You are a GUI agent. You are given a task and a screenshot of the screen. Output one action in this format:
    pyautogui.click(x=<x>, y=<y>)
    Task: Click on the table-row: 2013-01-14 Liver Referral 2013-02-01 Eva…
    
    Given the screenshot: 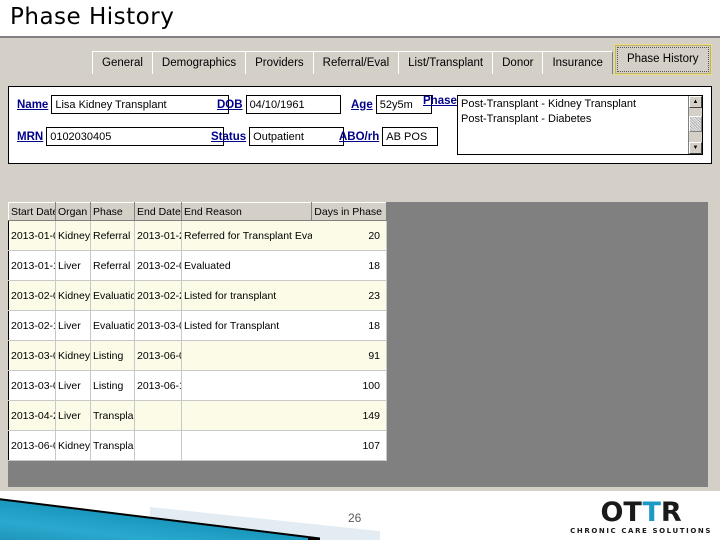 What is the action you would take?
    pyautogui.click(x=197, y=265)
    